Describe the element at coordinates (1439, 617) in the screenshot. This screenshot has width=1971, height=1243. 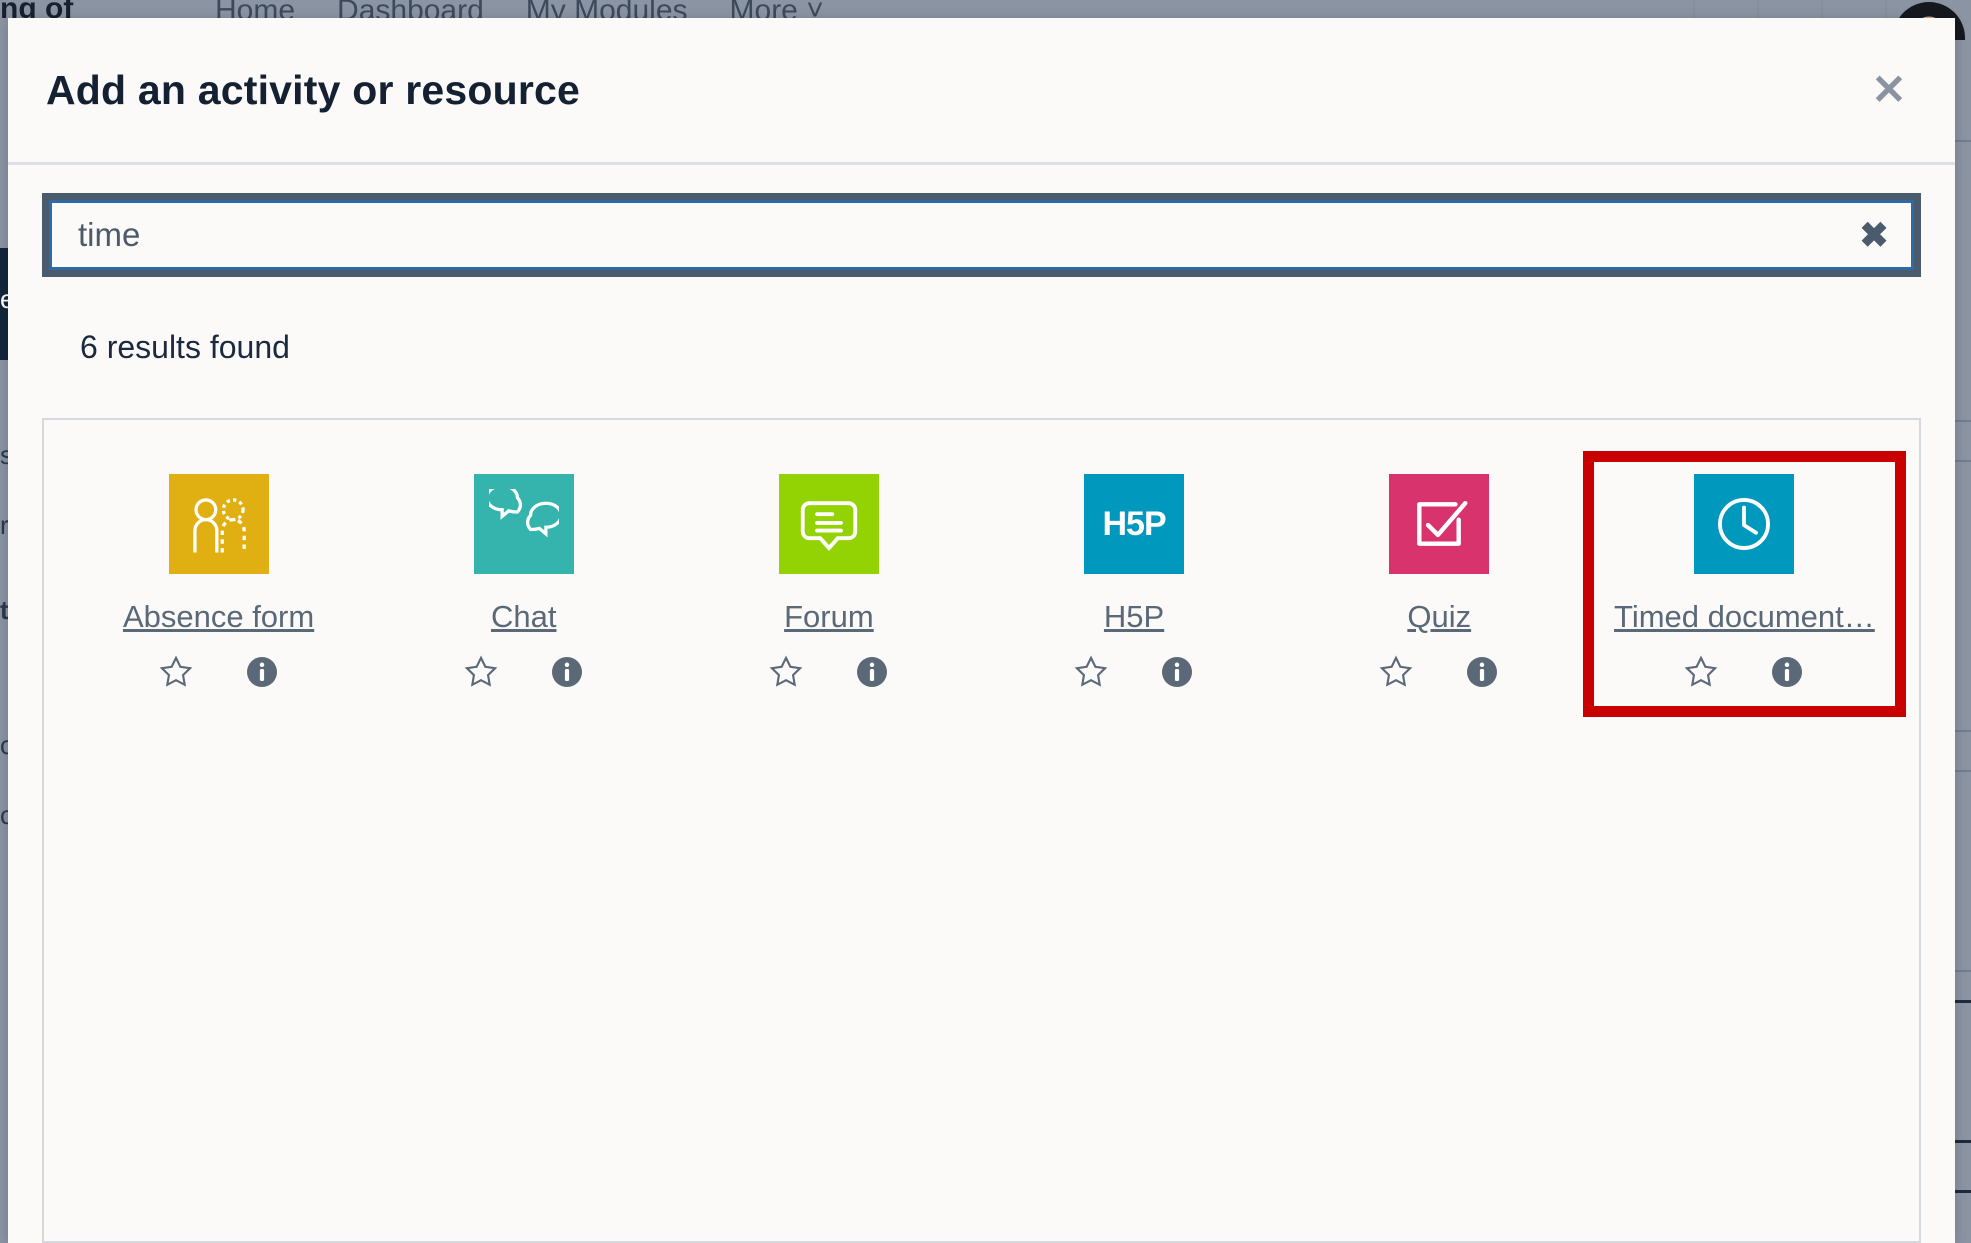
I see `chooser-item-label: Quiz` at that location.